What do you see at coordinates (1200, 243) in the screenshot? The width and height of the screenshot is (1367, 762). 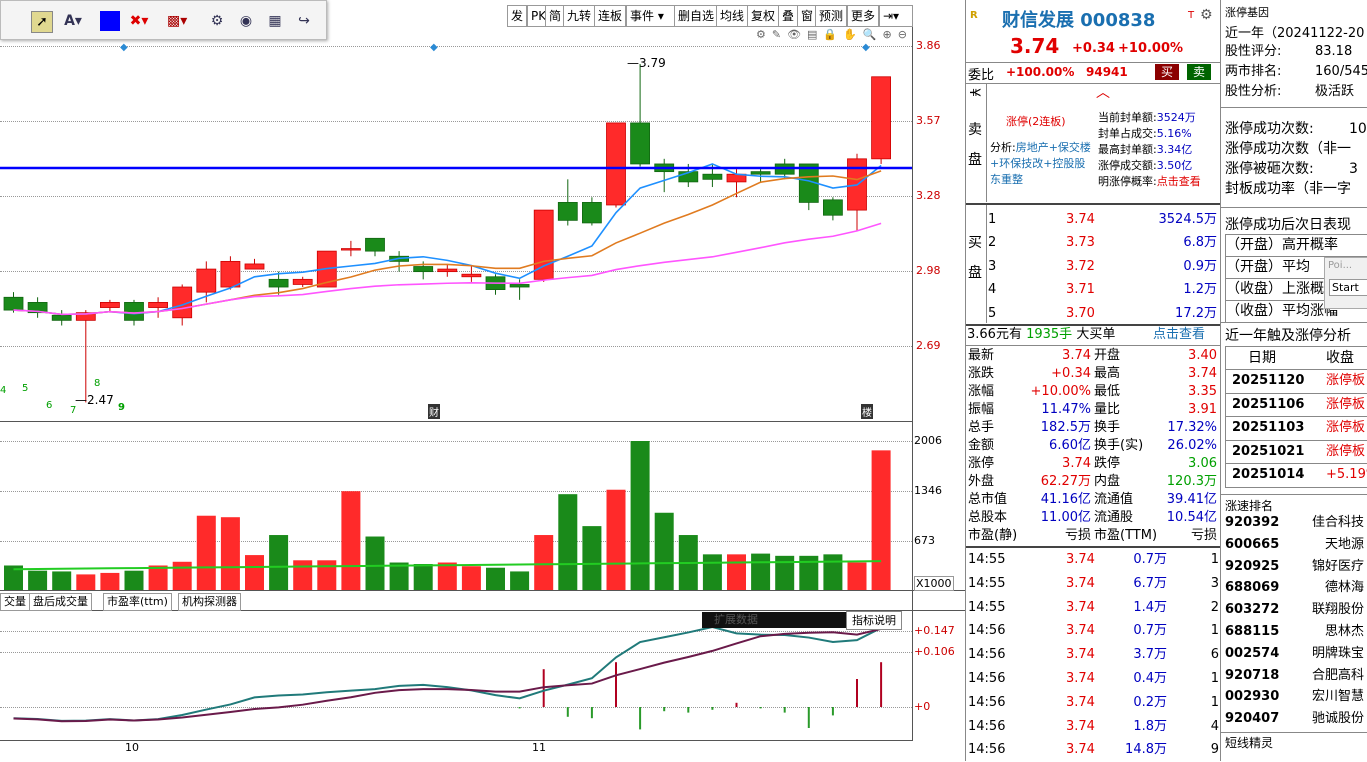 I see `bid-qty: 6.8万` at bounding box center [1200, 243].